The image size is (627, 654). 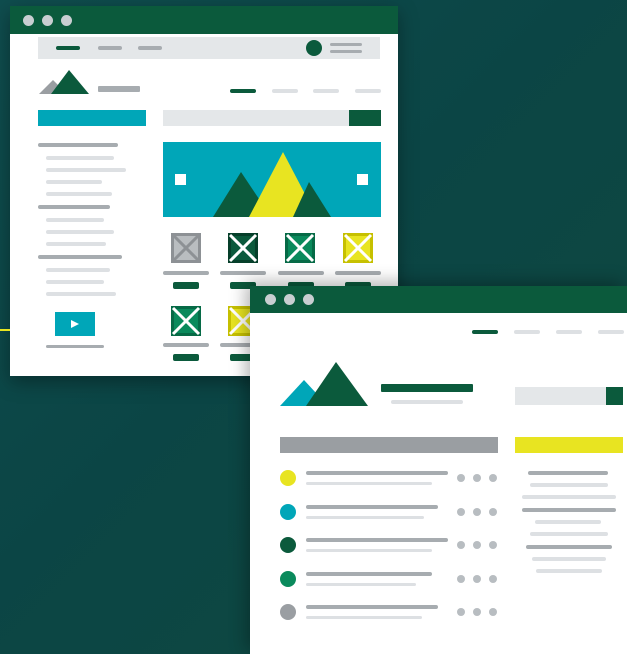 I want to click on user-avatar-icon, so click(x=314, y=48).